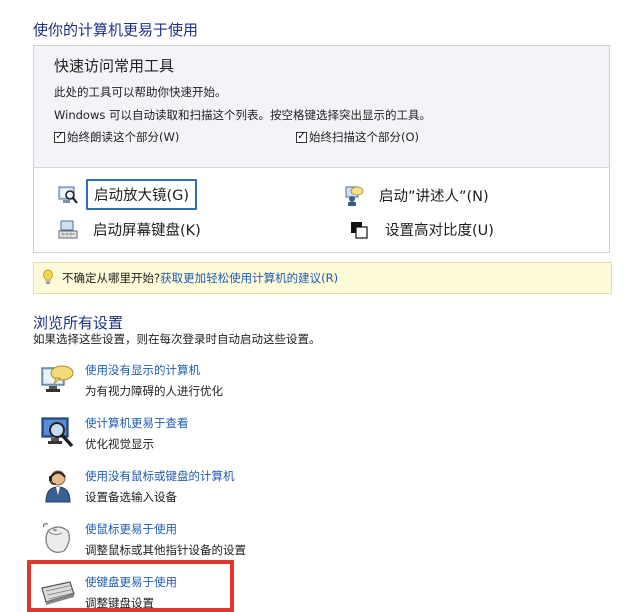  Describe the element at coordinates (142, 370) in the screenshot. I see `setting-link-no-display: 使用没有显示的计算机` at that location.